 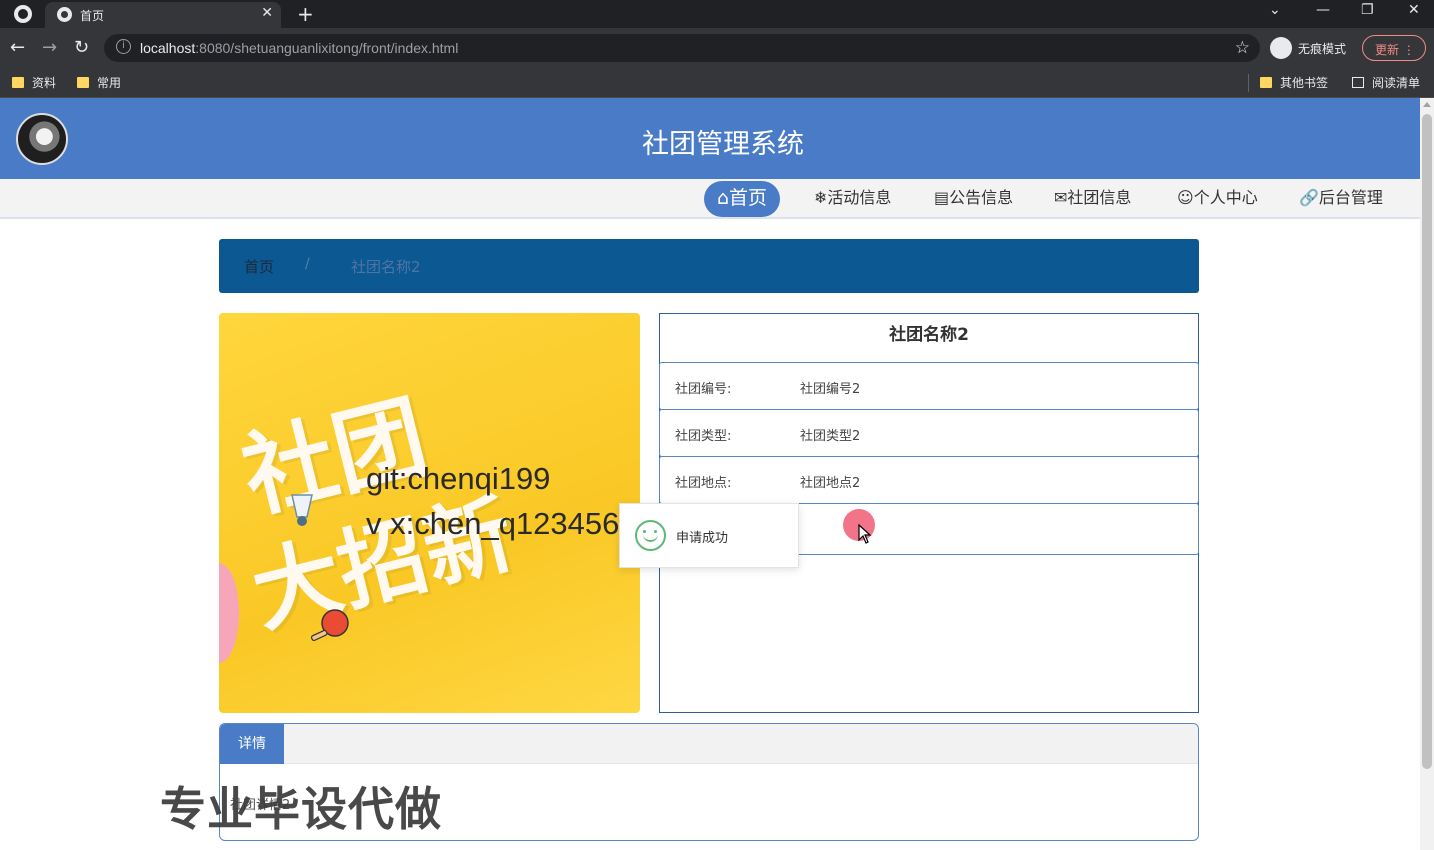 I want to click on mouse-pointer-icon, so click(x=865, y=534).